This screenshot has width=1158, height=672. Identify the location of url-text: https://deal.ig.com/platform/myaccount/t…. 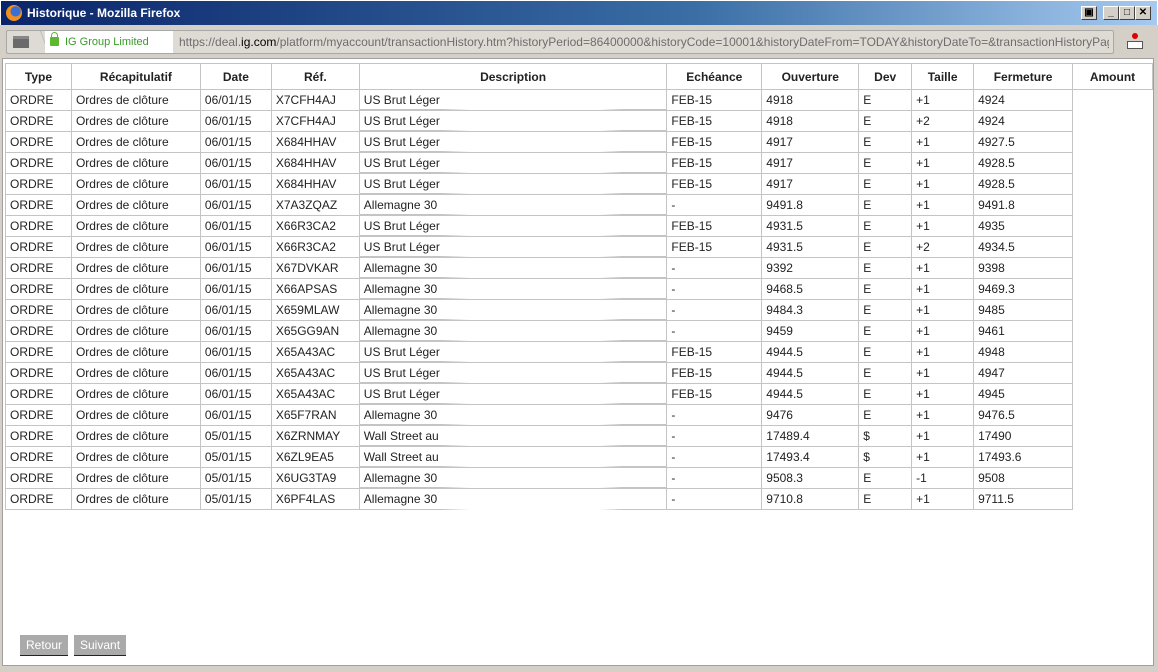
(644, 42).